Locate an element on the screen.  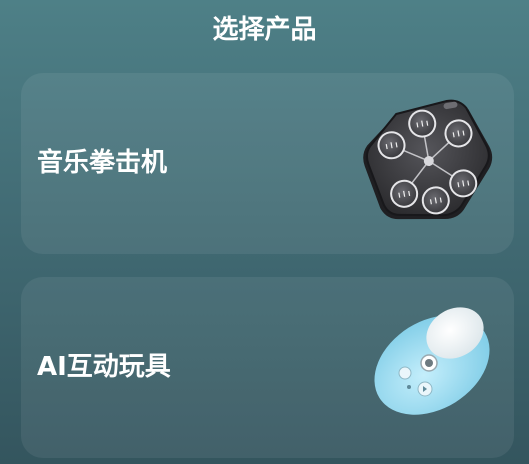
product-label: 音乐拳击机 is located at coordinates (102, 163).